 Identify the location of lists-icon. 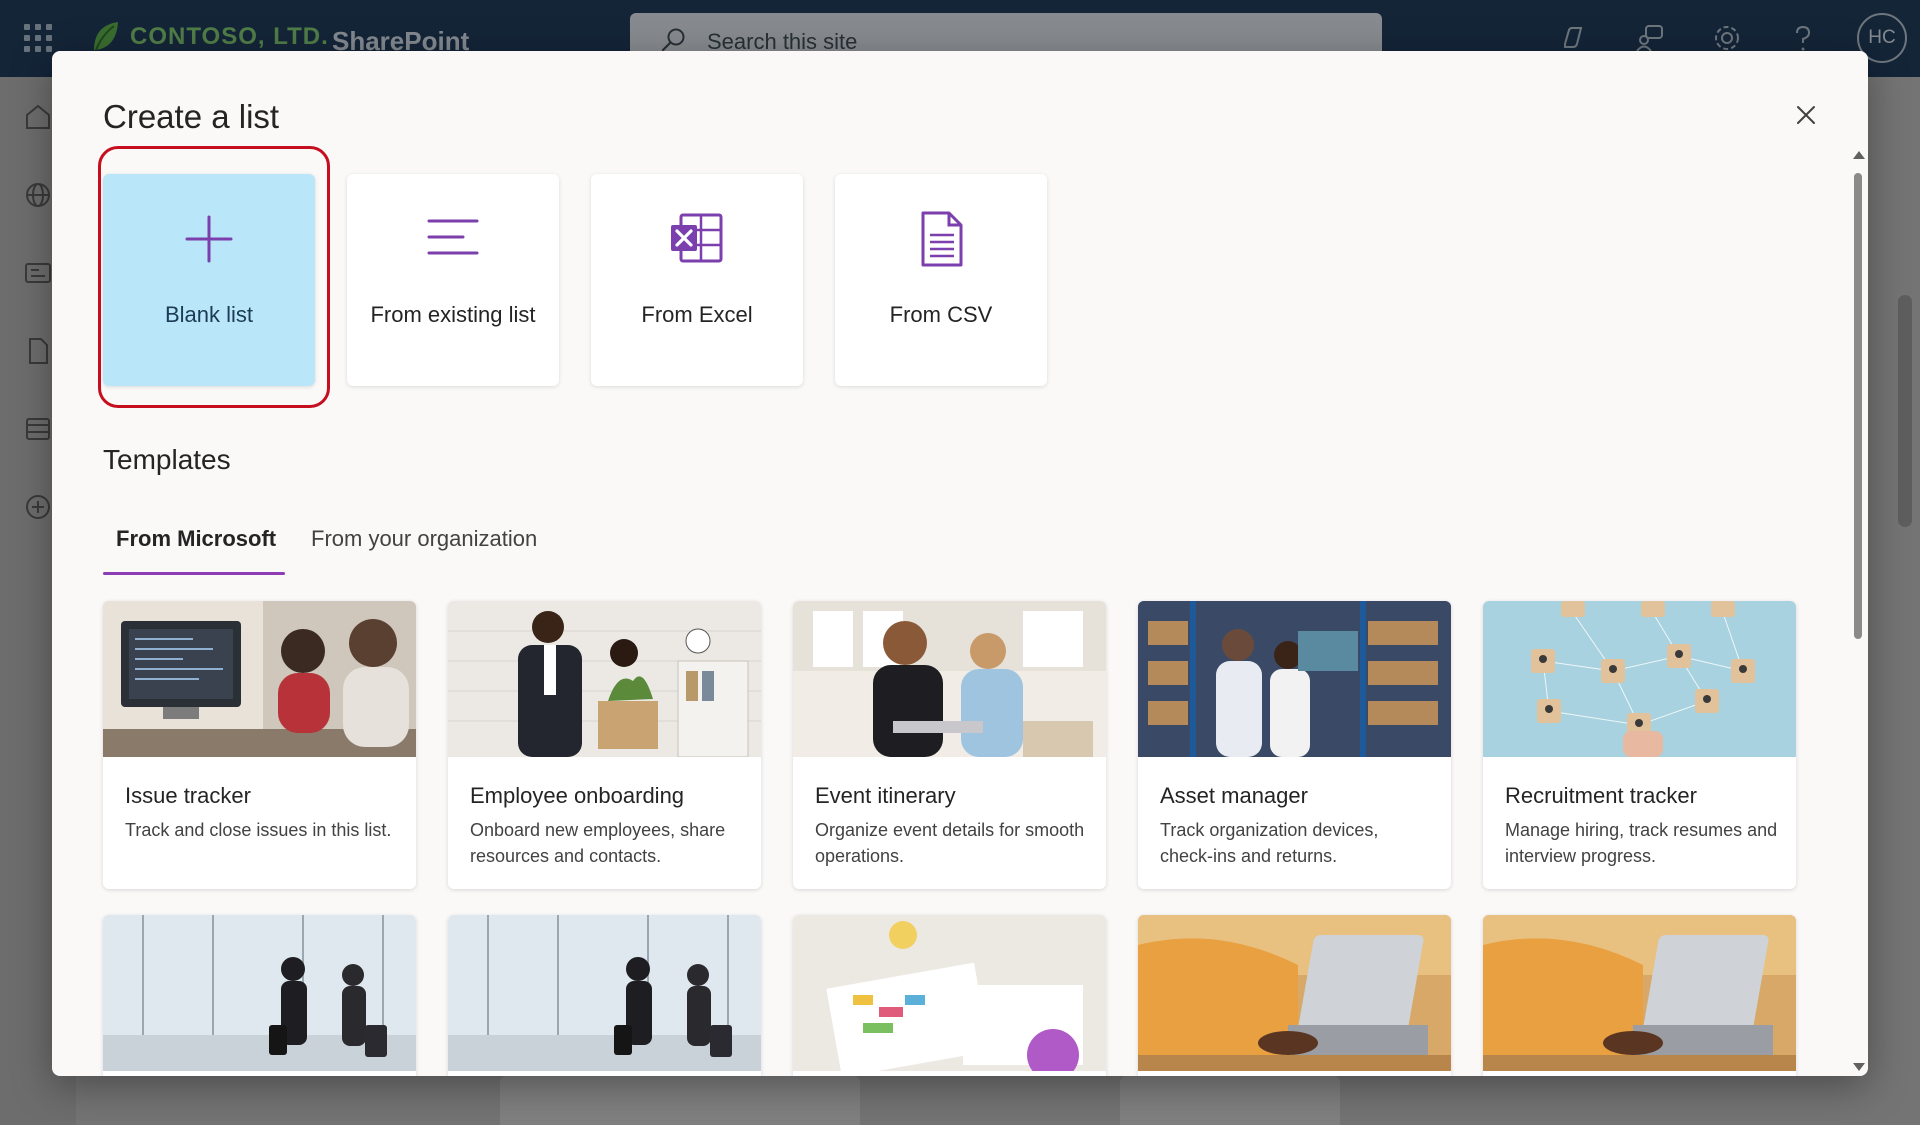
(38, 429).